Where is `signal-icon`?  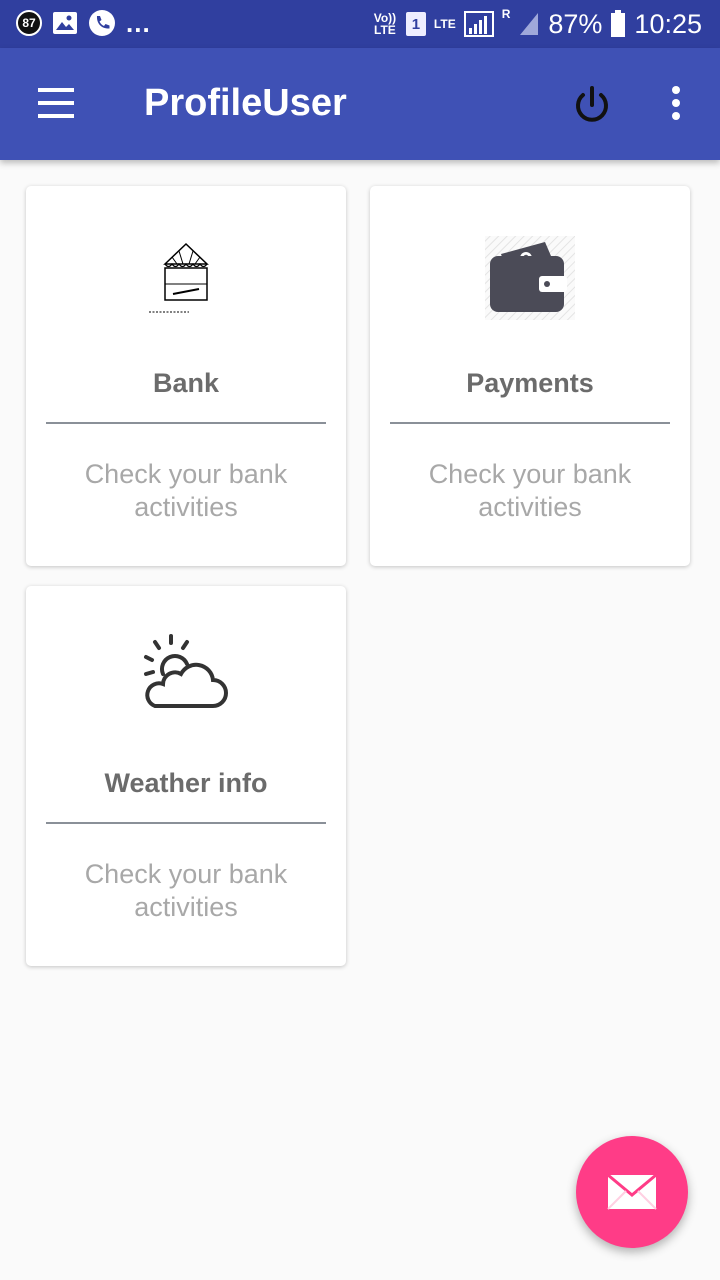 signal-icon is located at coordinates (478, 24).